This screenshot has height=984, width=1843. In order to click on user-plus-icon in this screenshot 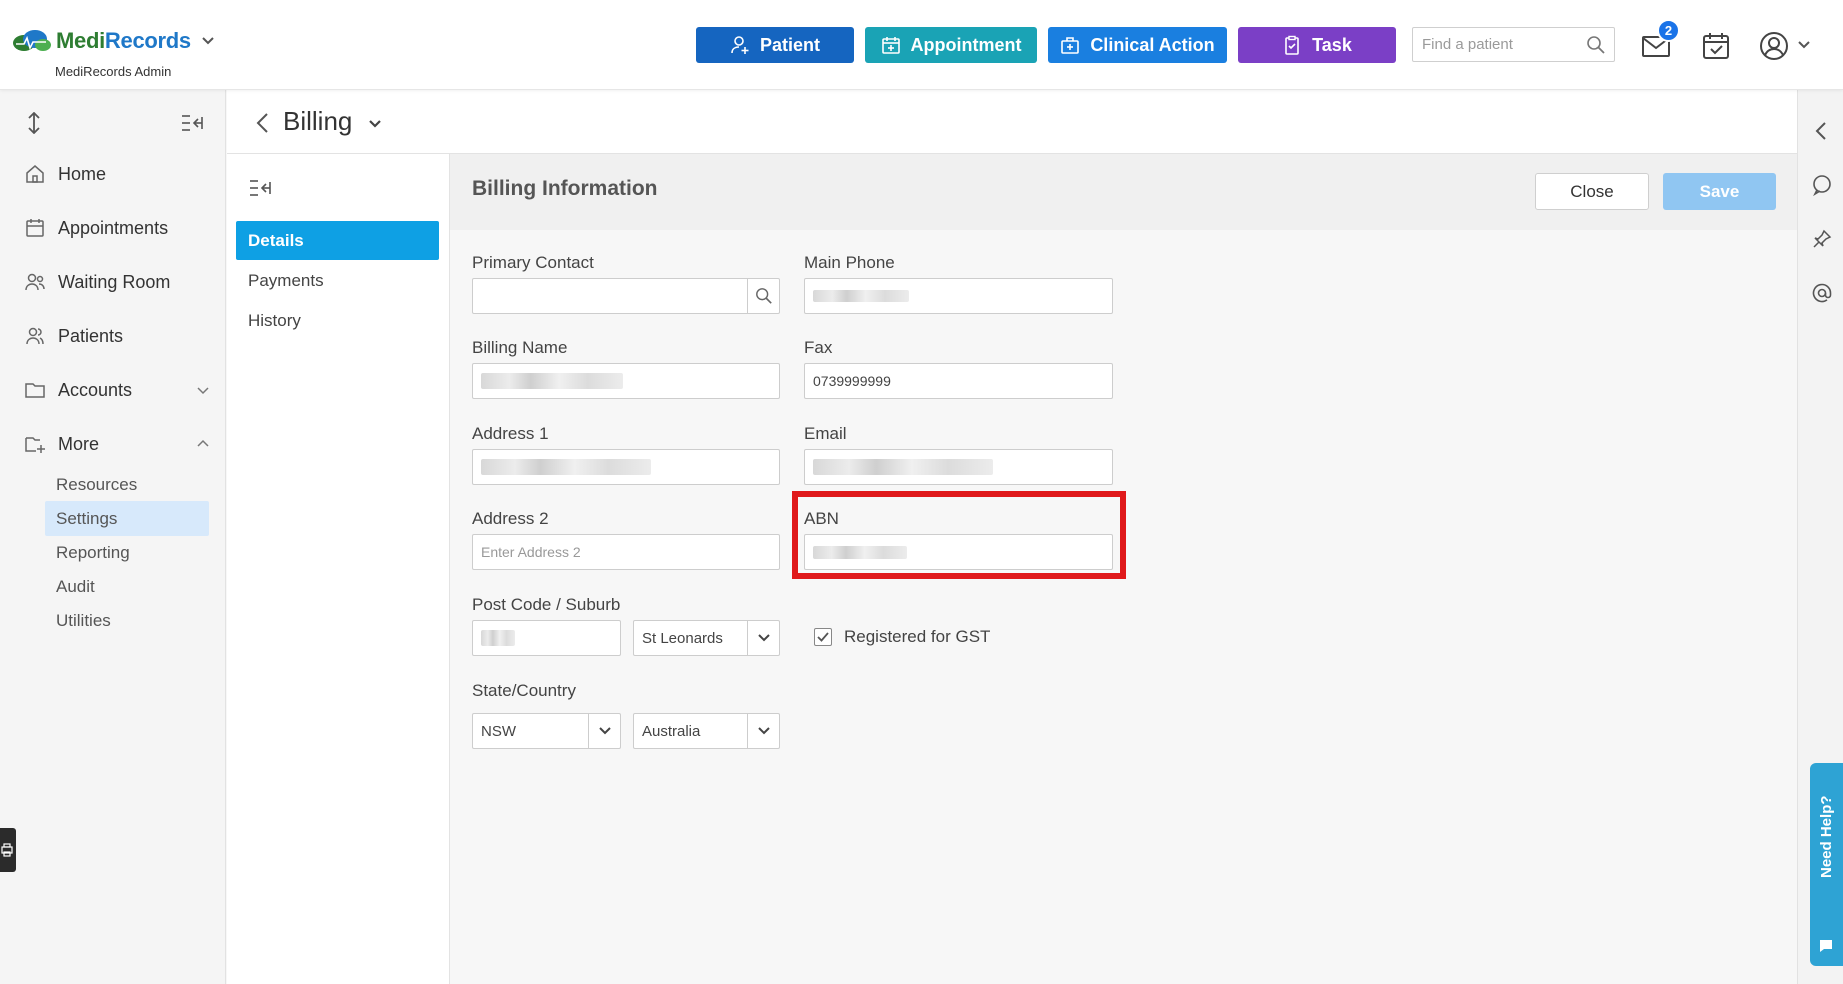, I will do `click(740, 45)`.